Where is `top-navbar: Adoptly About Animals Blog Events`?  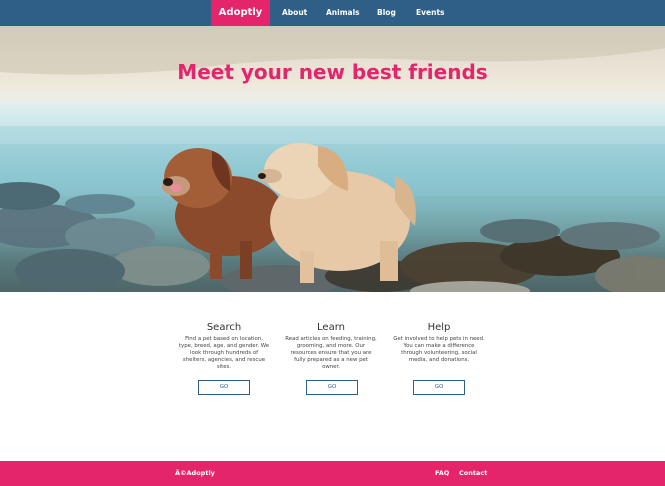 top-navbar: Adoptly About Animals Blog Events is located at coordinates (332, 13).